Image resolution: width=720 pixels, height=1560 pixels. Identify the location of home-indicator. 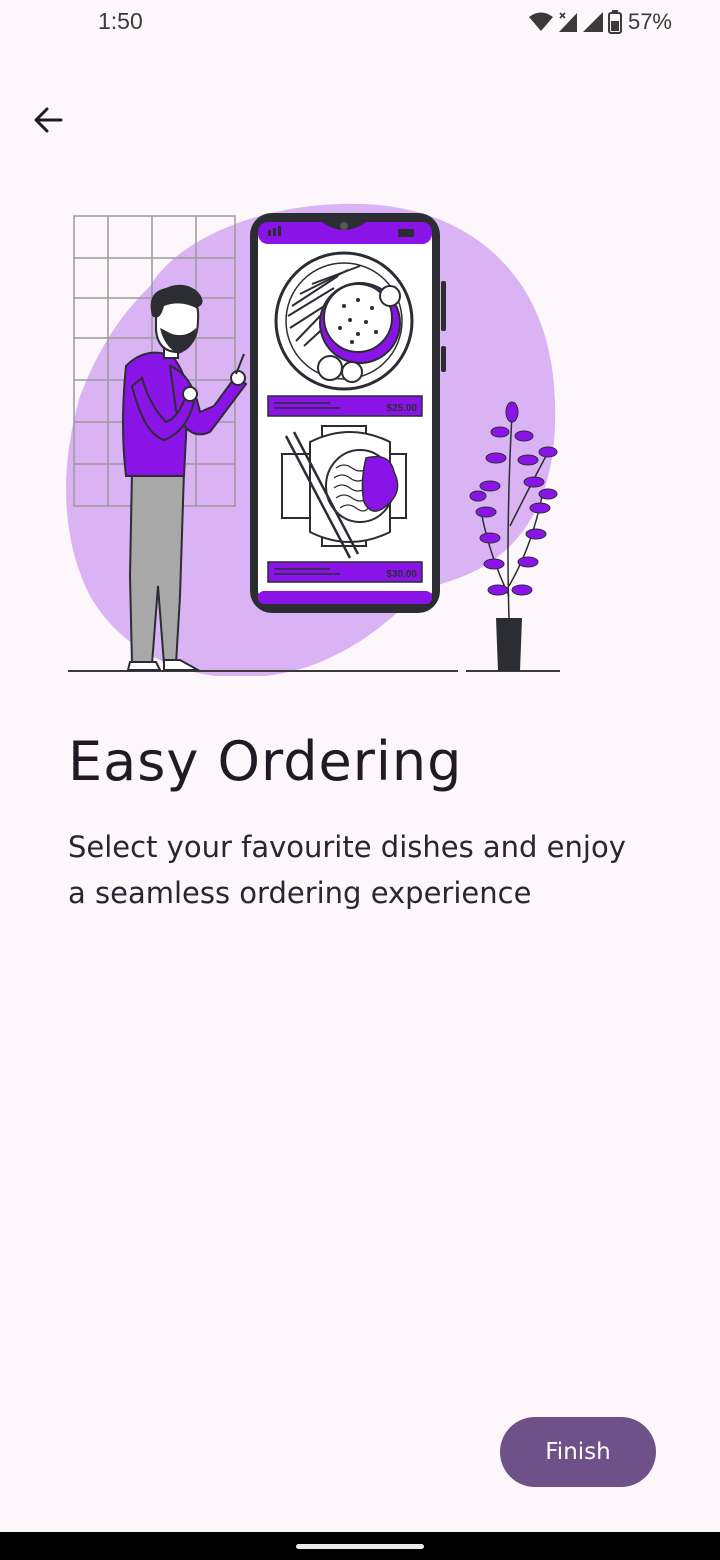
(360, 1546).